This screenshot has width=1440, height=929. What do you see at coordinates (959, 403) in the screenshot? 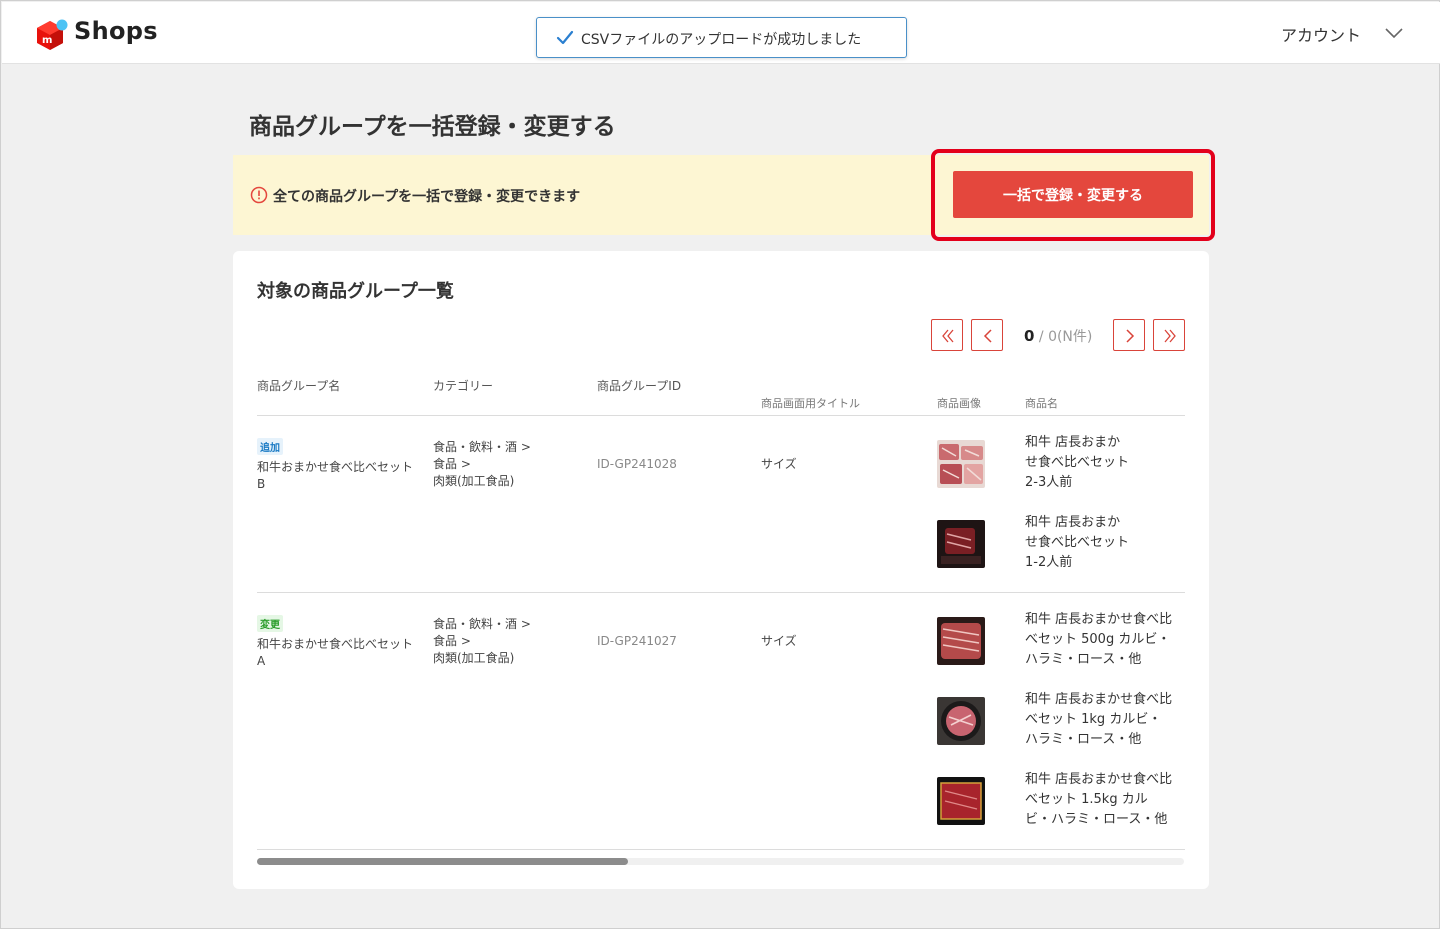
I see `column-header-image: 商品画像` at bounding box center [959, 403].